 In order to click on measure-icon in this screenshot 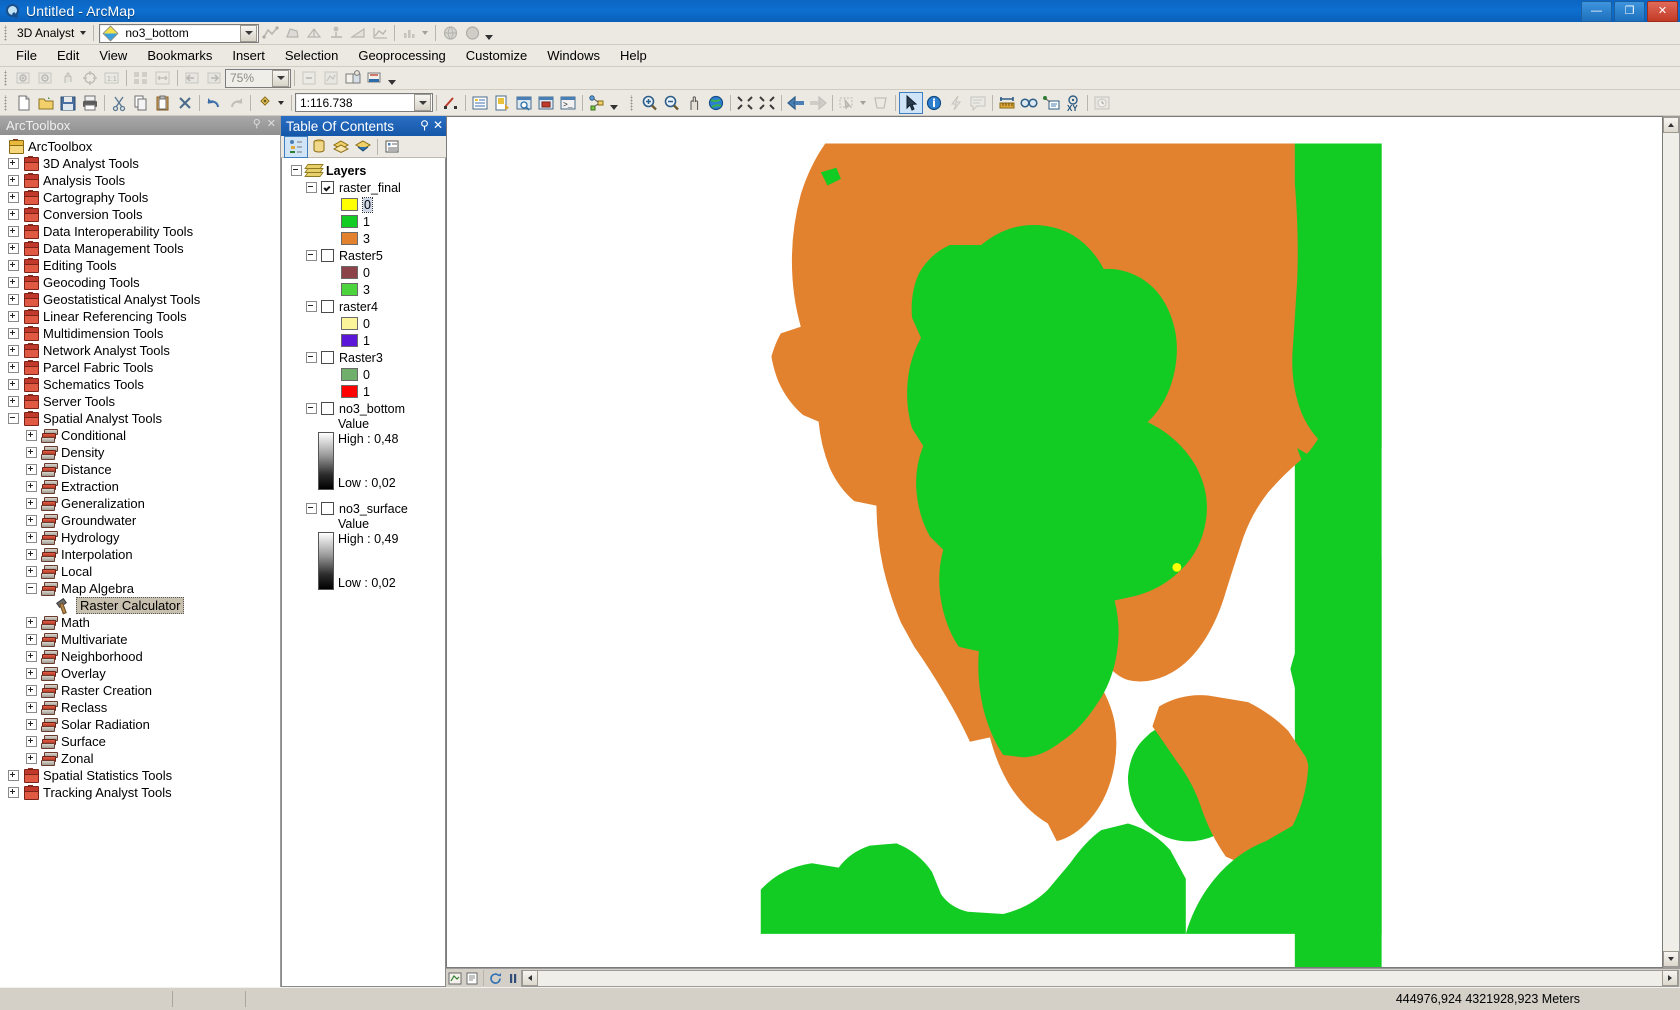, I will do `click(1007, 103)`.